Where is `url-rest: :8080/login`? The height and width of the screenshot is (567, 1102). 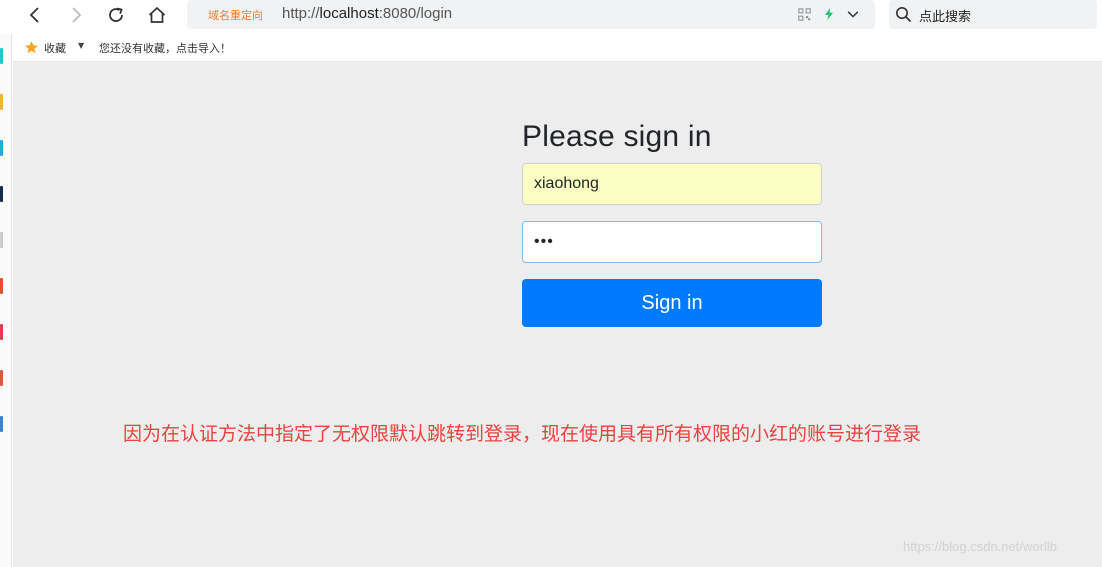
url-rest: :8080/login is located at coordinates (415, 13).